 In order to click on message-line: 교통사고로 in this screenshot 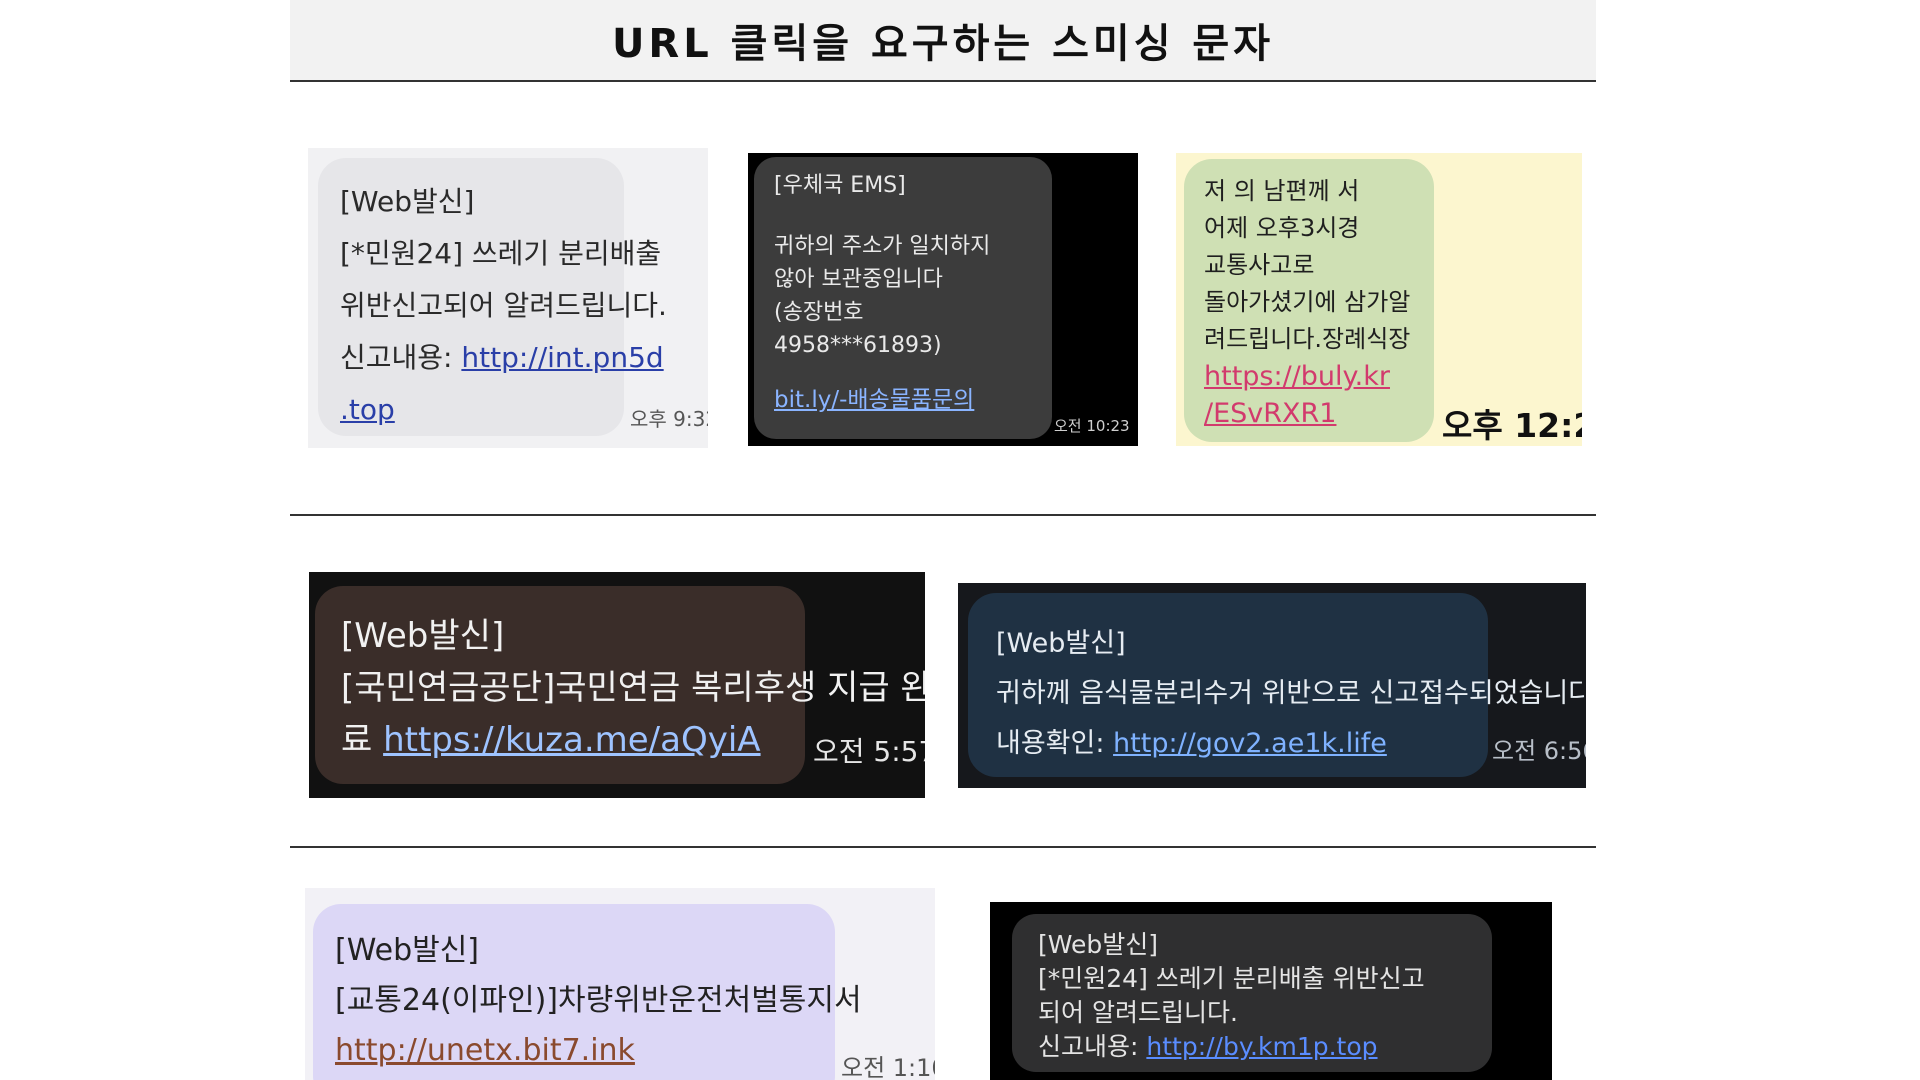, I will do `click(1259, 265)`.